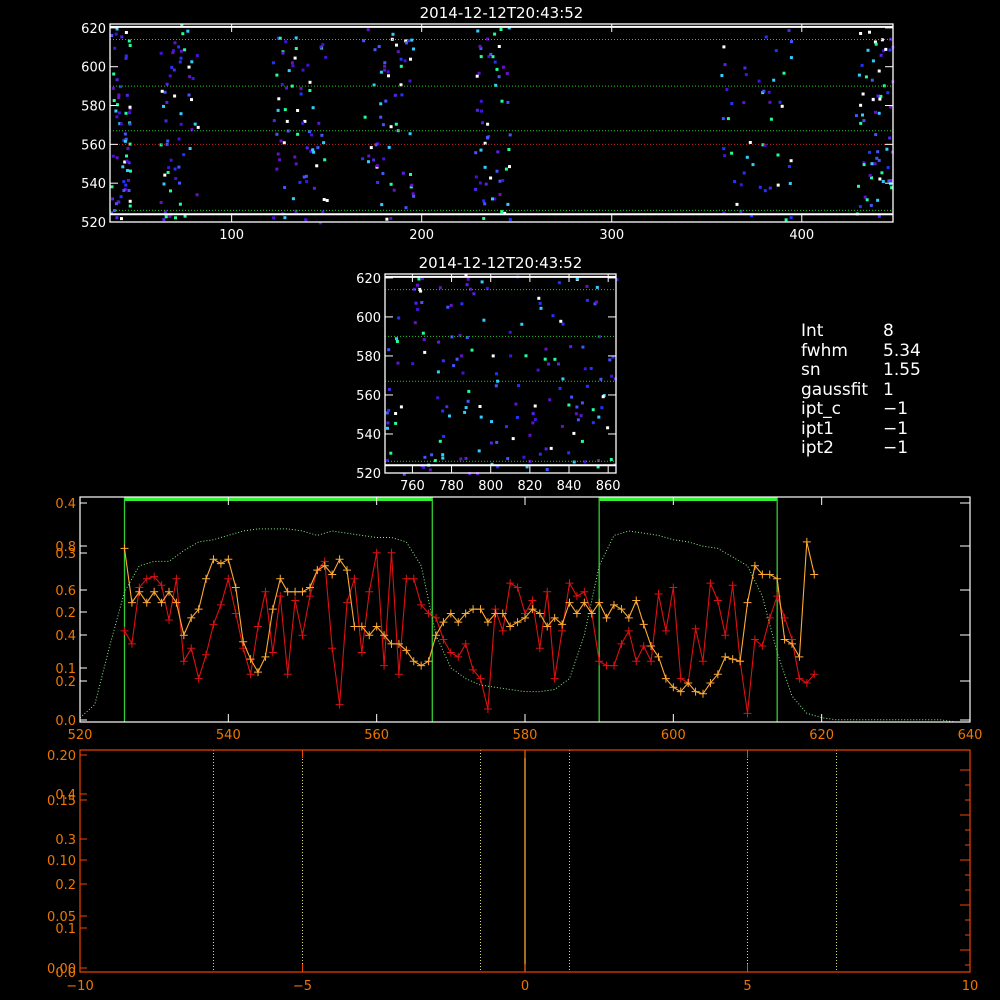 The width and height of the screenshot is (1000, 1000). What do you see at coordinates (970, 986) in the screenshot?
I see `x-tick-label: 10` at bounding box center [970, 986].